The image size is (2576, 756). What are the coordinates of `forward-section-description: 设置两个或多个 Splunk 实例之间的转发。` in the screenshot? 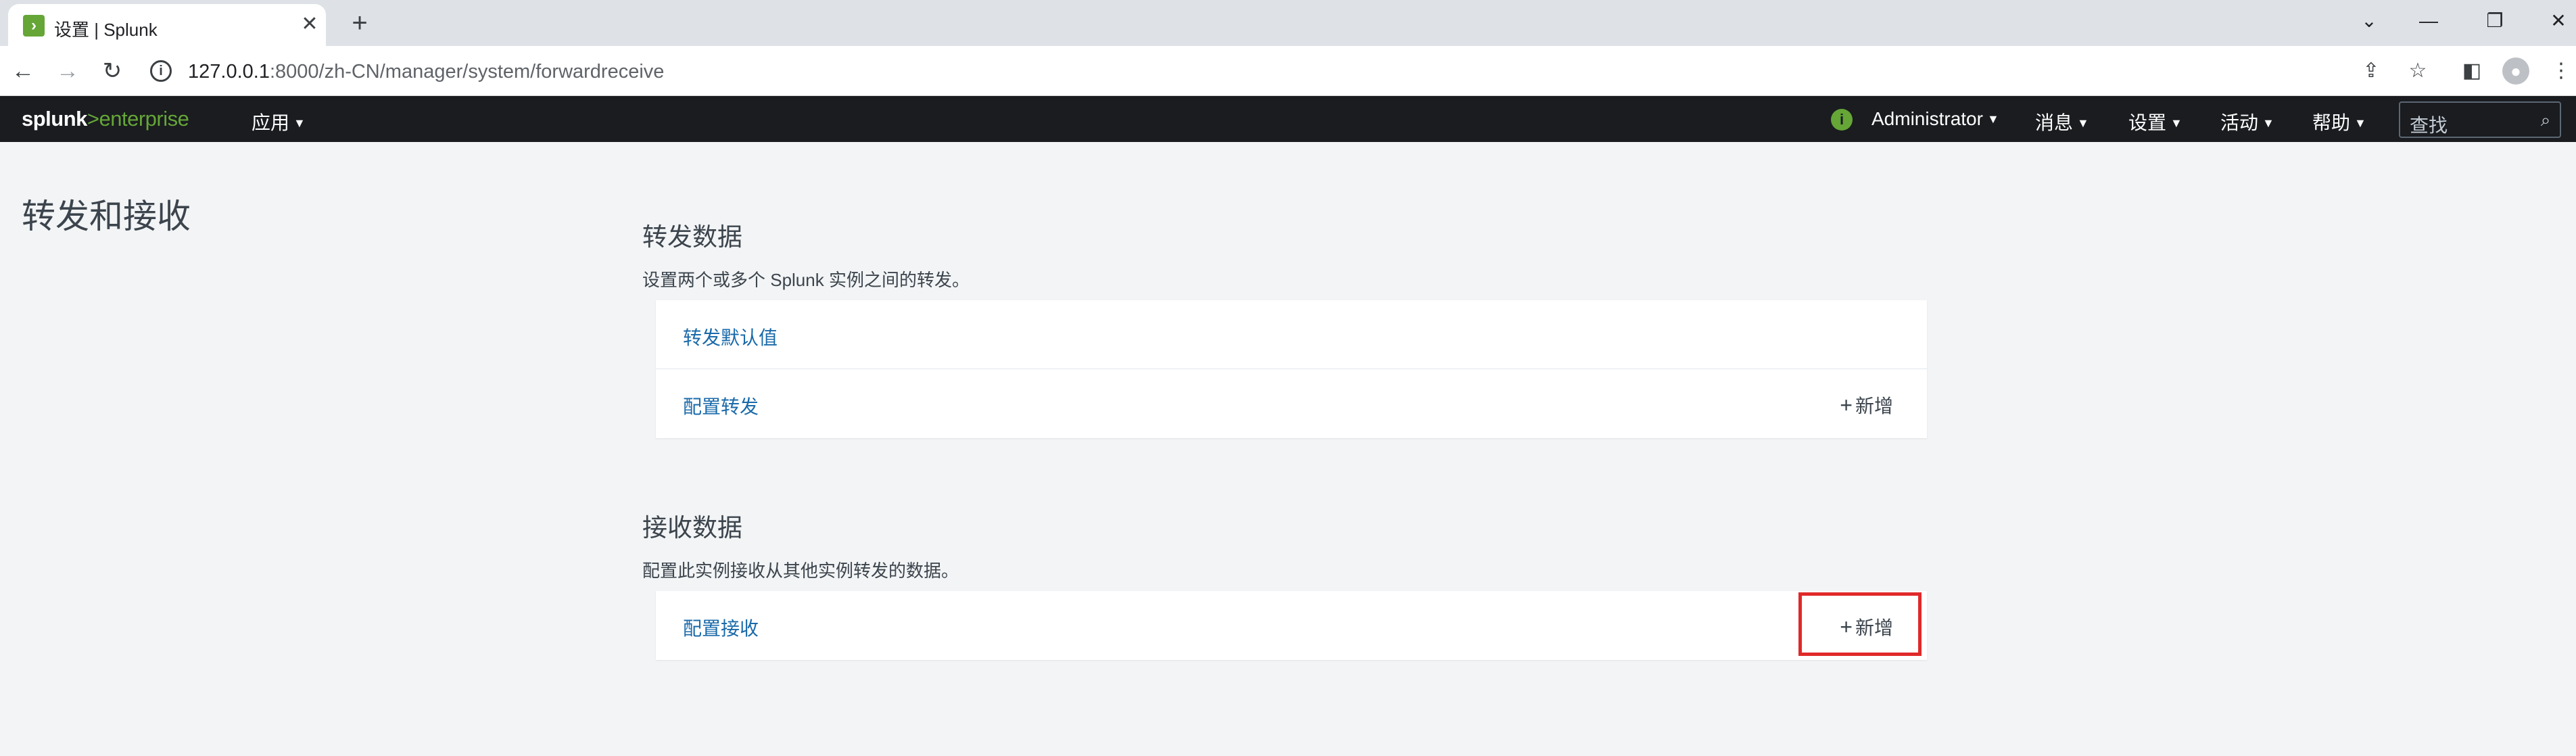 It's located at (806, 280).